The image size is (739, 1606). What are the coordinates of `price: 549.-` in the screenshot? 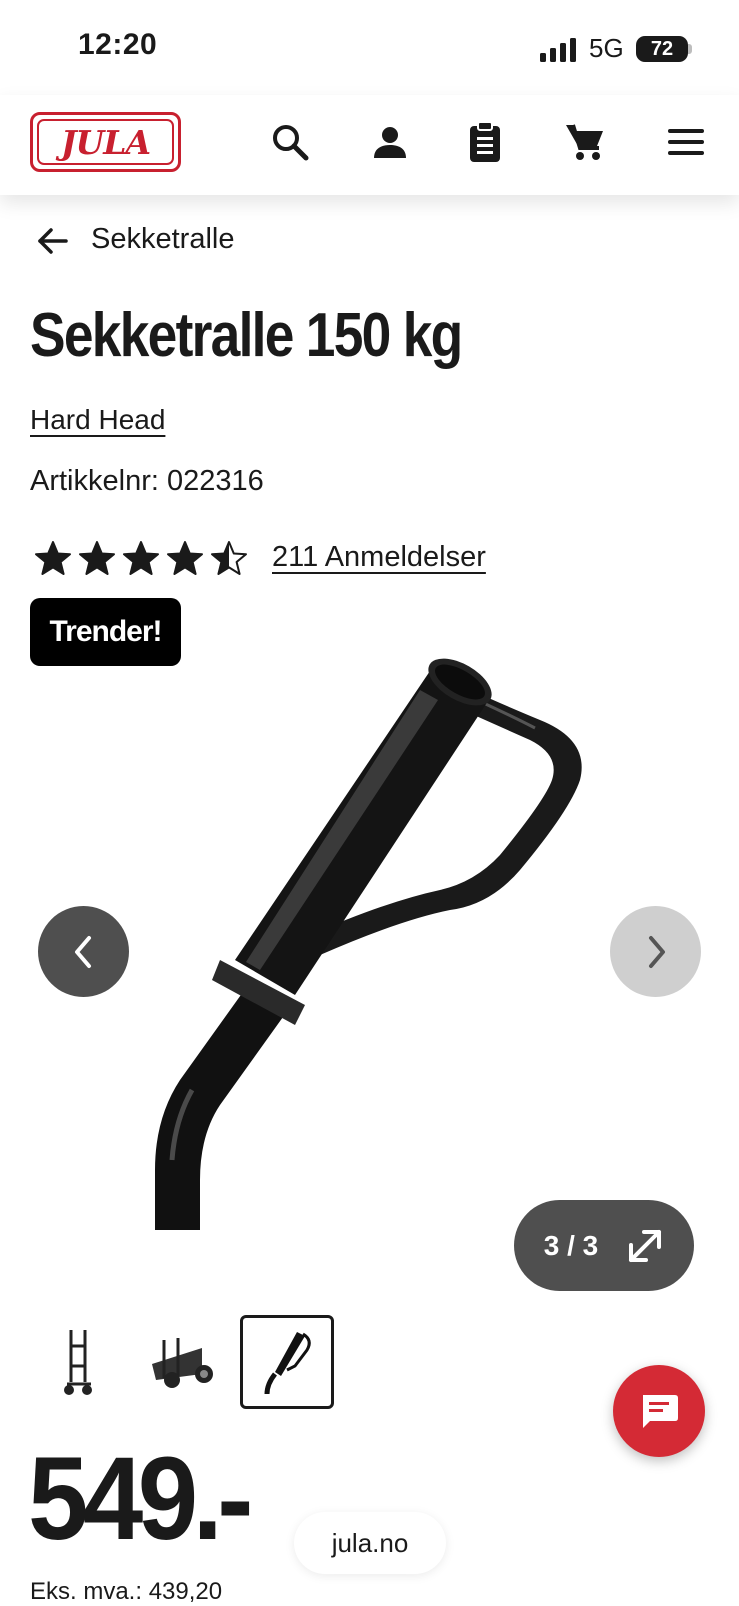 It's located at (140, 1499).